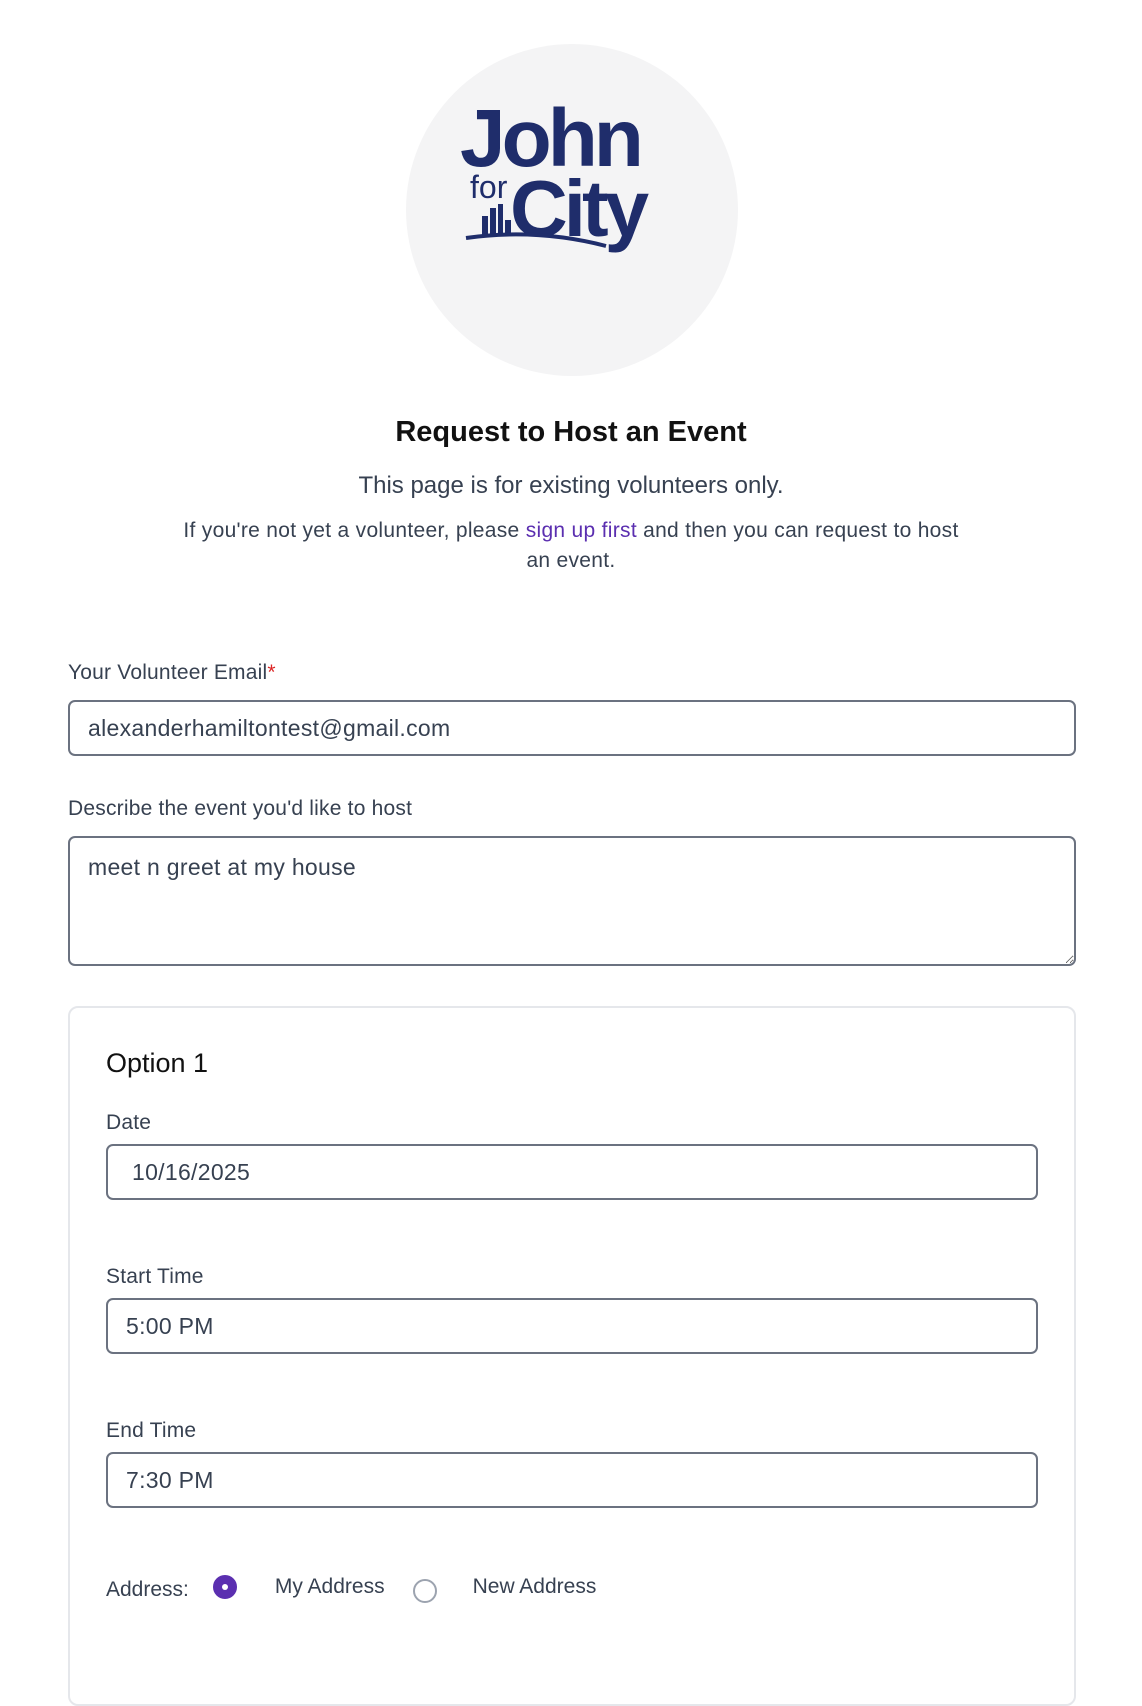 This screenshot has height=1706, width=1142. I want to click on address-label: Address:, so click(147, 1589).